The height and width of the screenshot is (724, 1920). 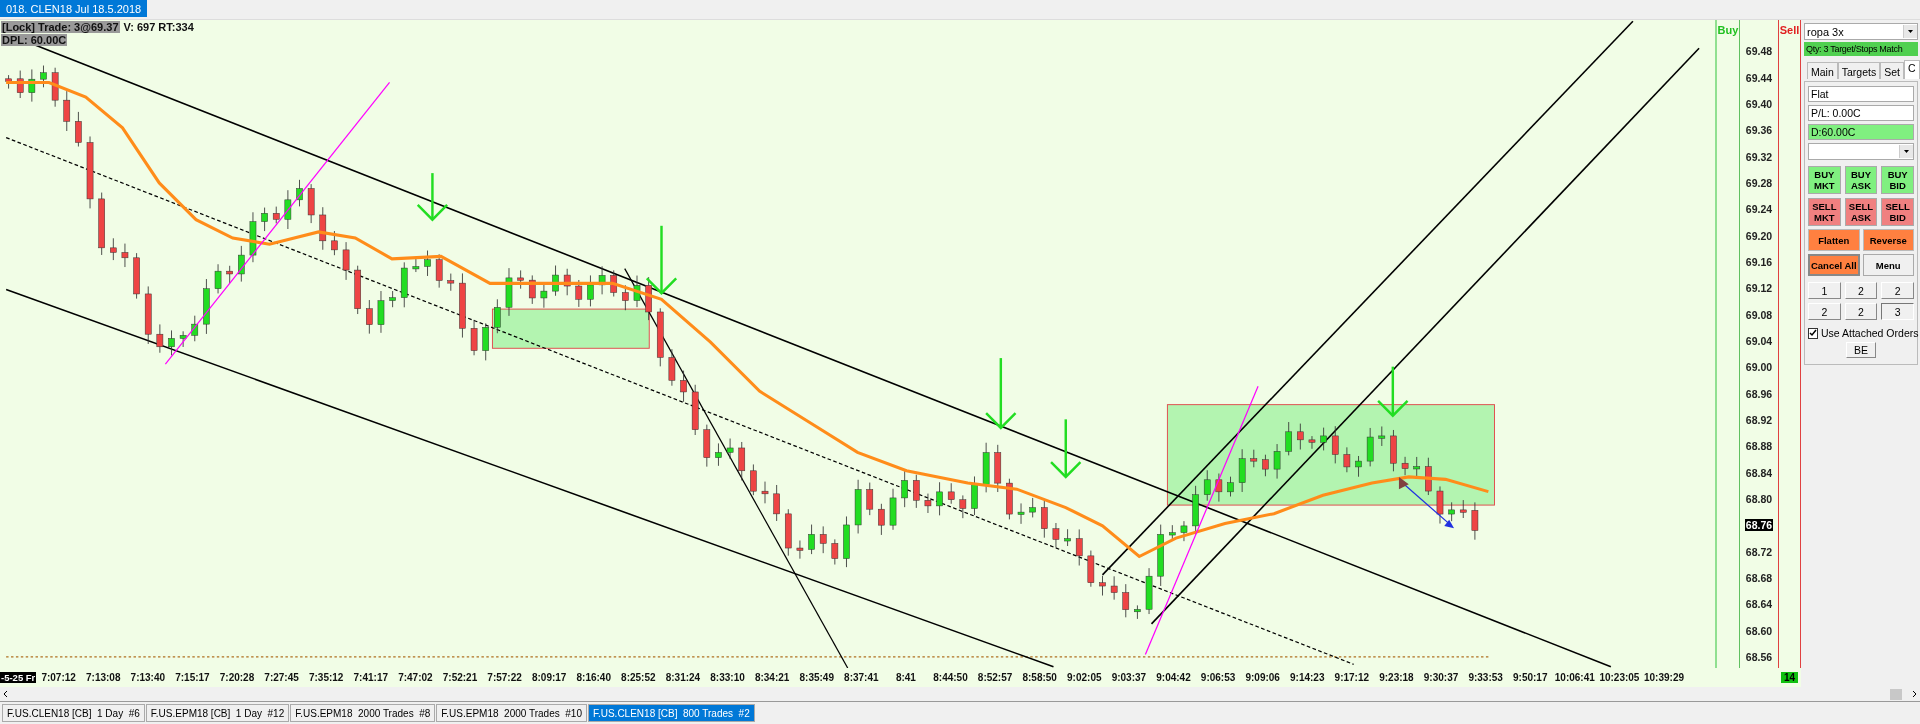 I want to click on time-label: 7:57:22, so click(x=504, y=677).